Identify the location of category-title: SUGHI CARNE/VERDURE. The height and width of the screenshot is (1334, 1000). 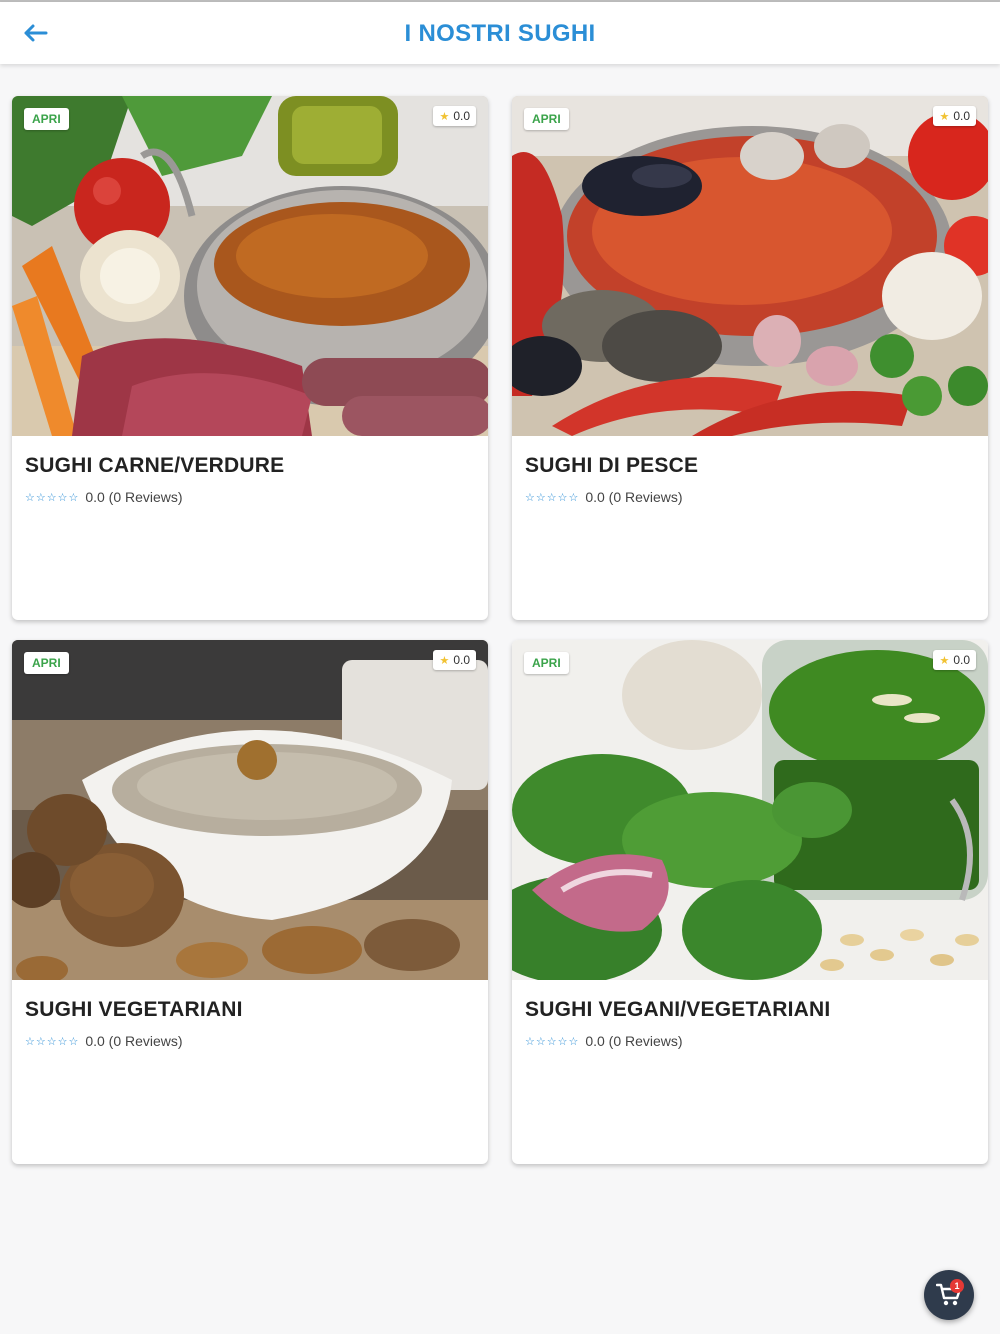
(155, 465).